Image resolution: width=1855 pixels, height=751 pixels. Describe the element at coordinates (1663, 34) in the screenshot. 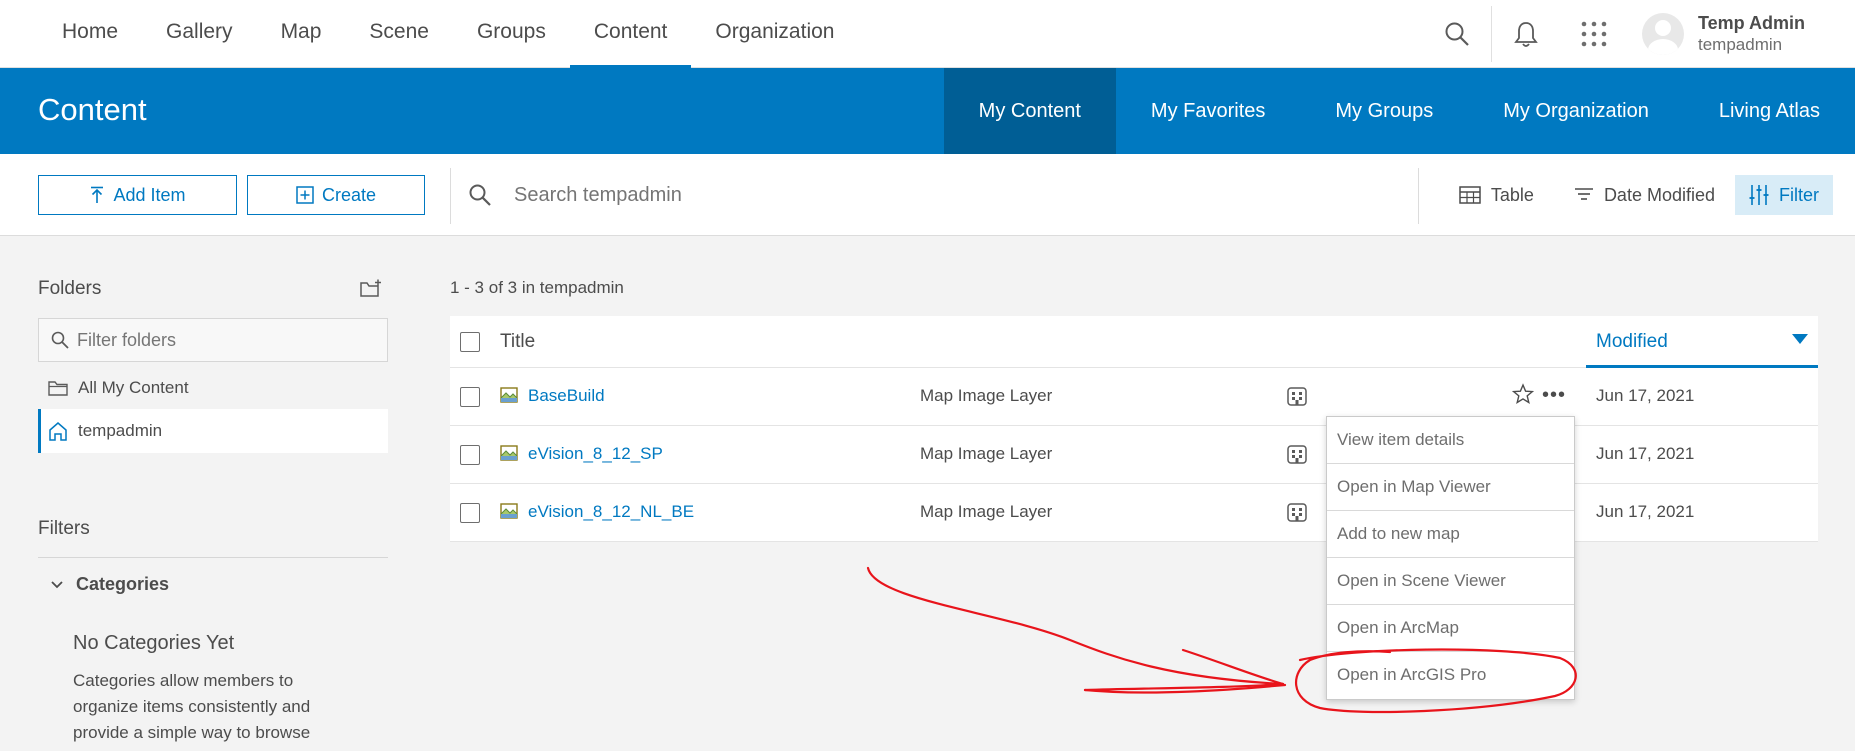

I see `avatar` at that location.